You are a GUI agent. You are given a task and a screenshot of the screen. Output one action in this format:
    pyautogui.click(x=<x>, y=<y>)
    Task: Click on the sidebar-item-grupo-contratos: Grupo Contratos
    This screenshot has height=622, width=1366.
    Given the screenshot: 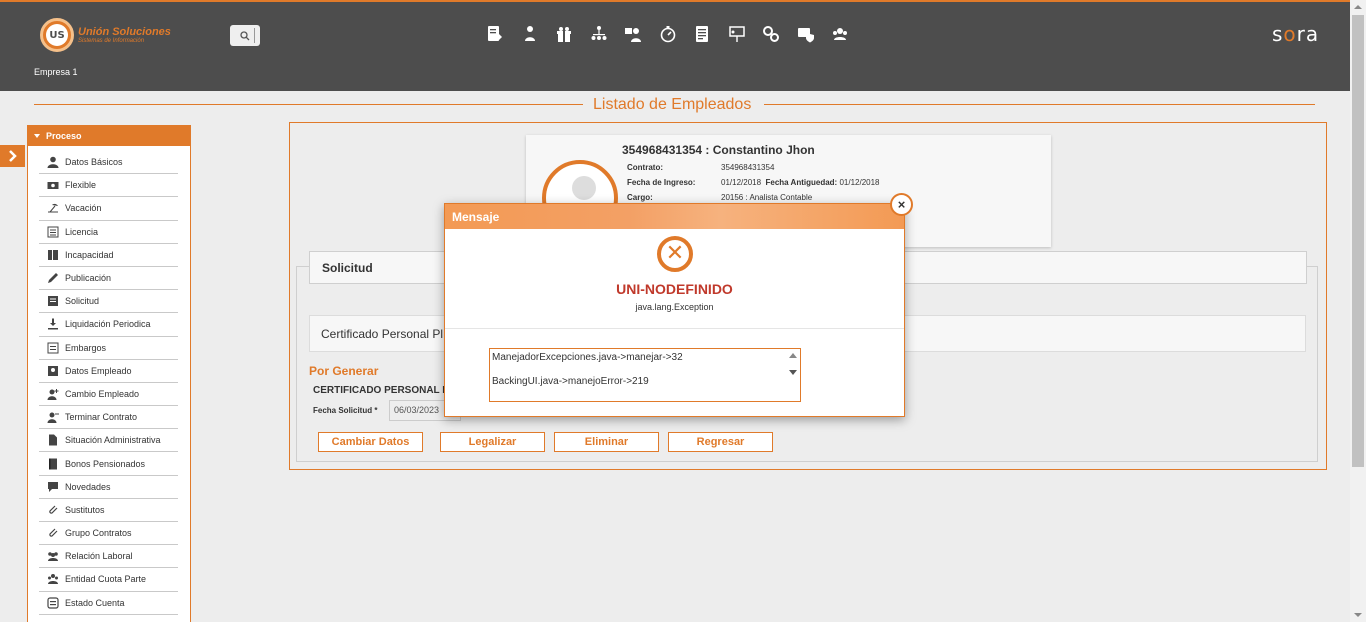 What is the action you would take?
    pyautogui.click(x=108, y=534)
    